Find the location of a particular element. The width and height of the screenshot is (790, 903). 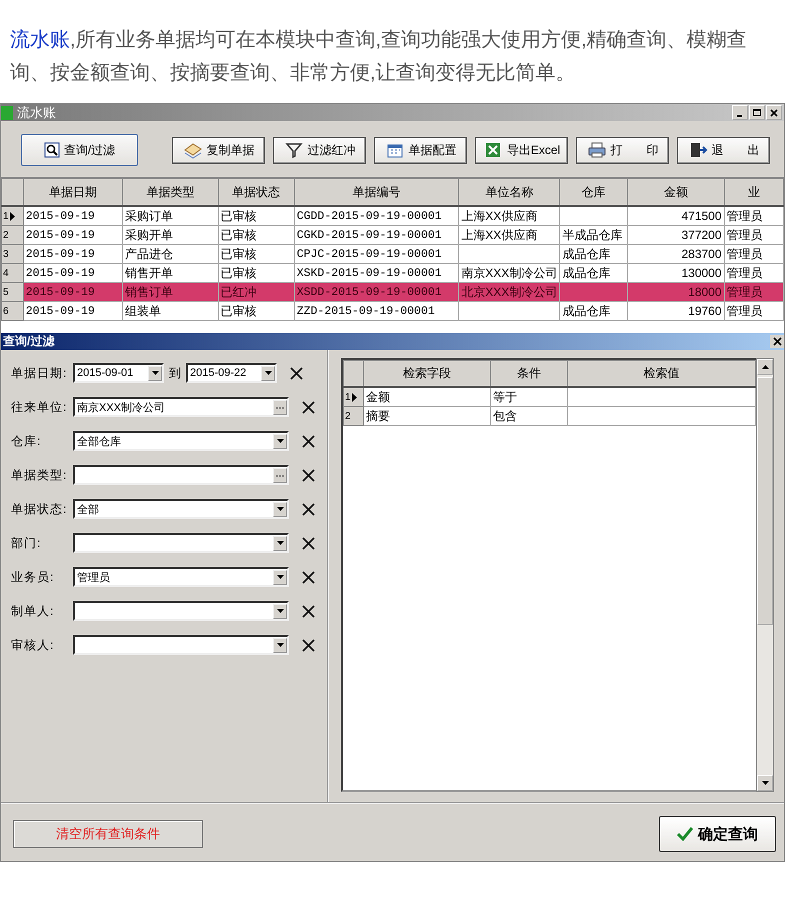

dropdown-field: 管理员 is located at coordinates (181, 577).